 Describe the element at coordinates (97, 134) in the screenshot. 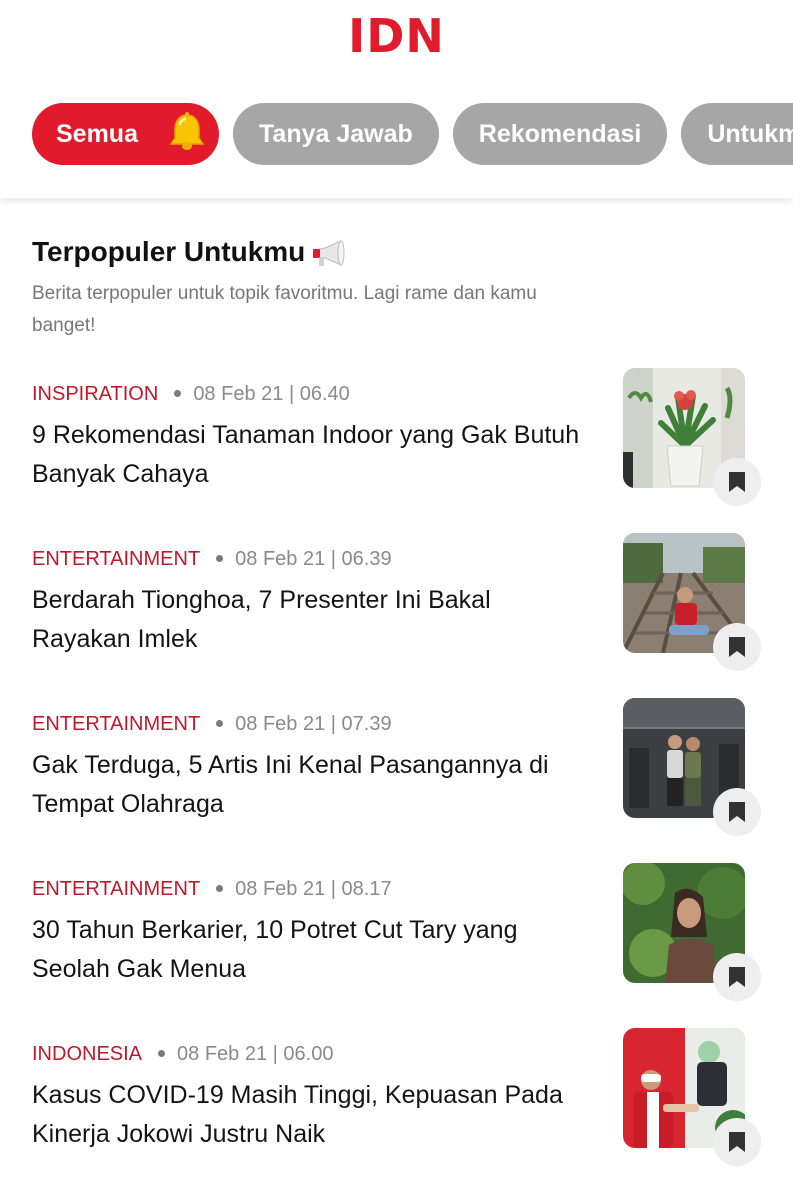

I see `tab-label: Semua` at that location.